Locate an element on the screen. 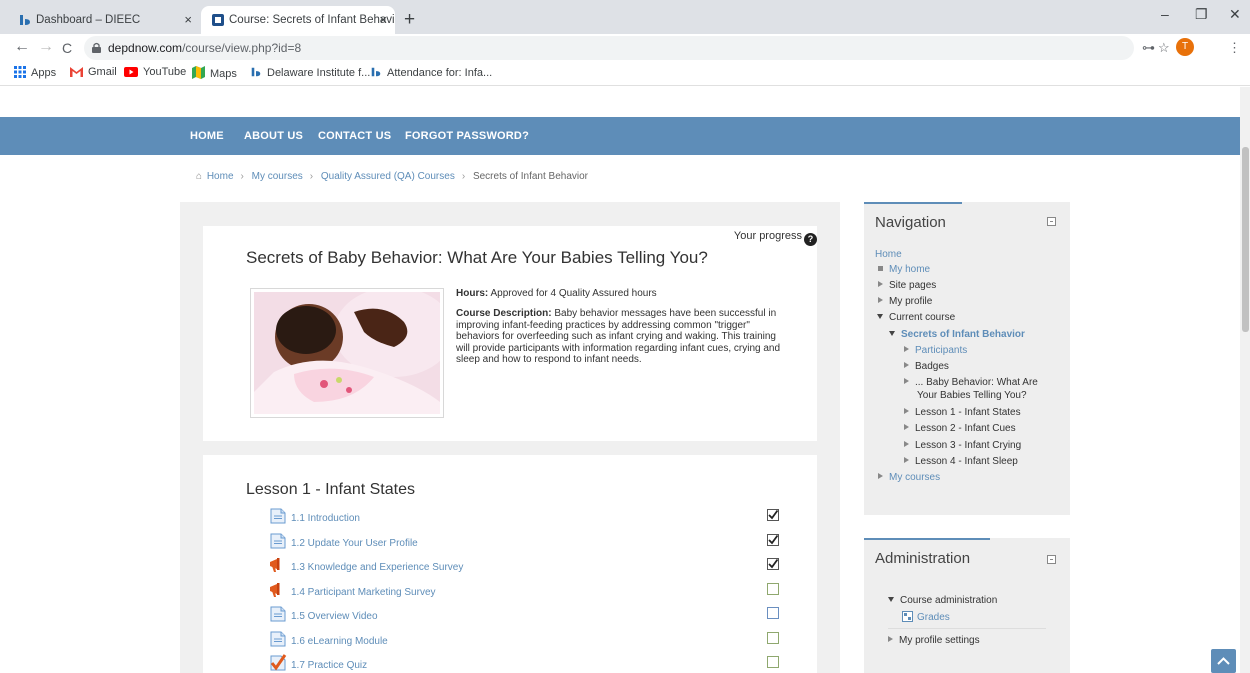  nav-lesson-2: Lesson 2 - Infant Cues is located at coordinates (960, 428).